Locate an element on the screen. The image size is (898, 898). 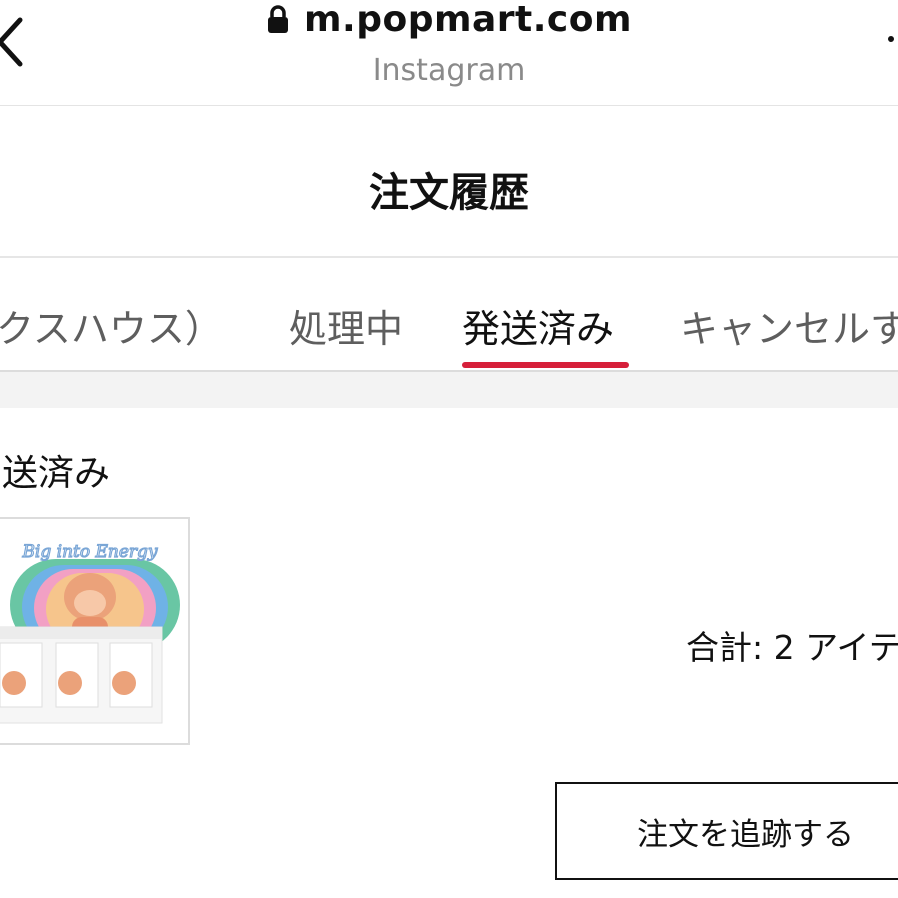
track-order-label: 注文を追跡する is located at coordinates (745, 834).